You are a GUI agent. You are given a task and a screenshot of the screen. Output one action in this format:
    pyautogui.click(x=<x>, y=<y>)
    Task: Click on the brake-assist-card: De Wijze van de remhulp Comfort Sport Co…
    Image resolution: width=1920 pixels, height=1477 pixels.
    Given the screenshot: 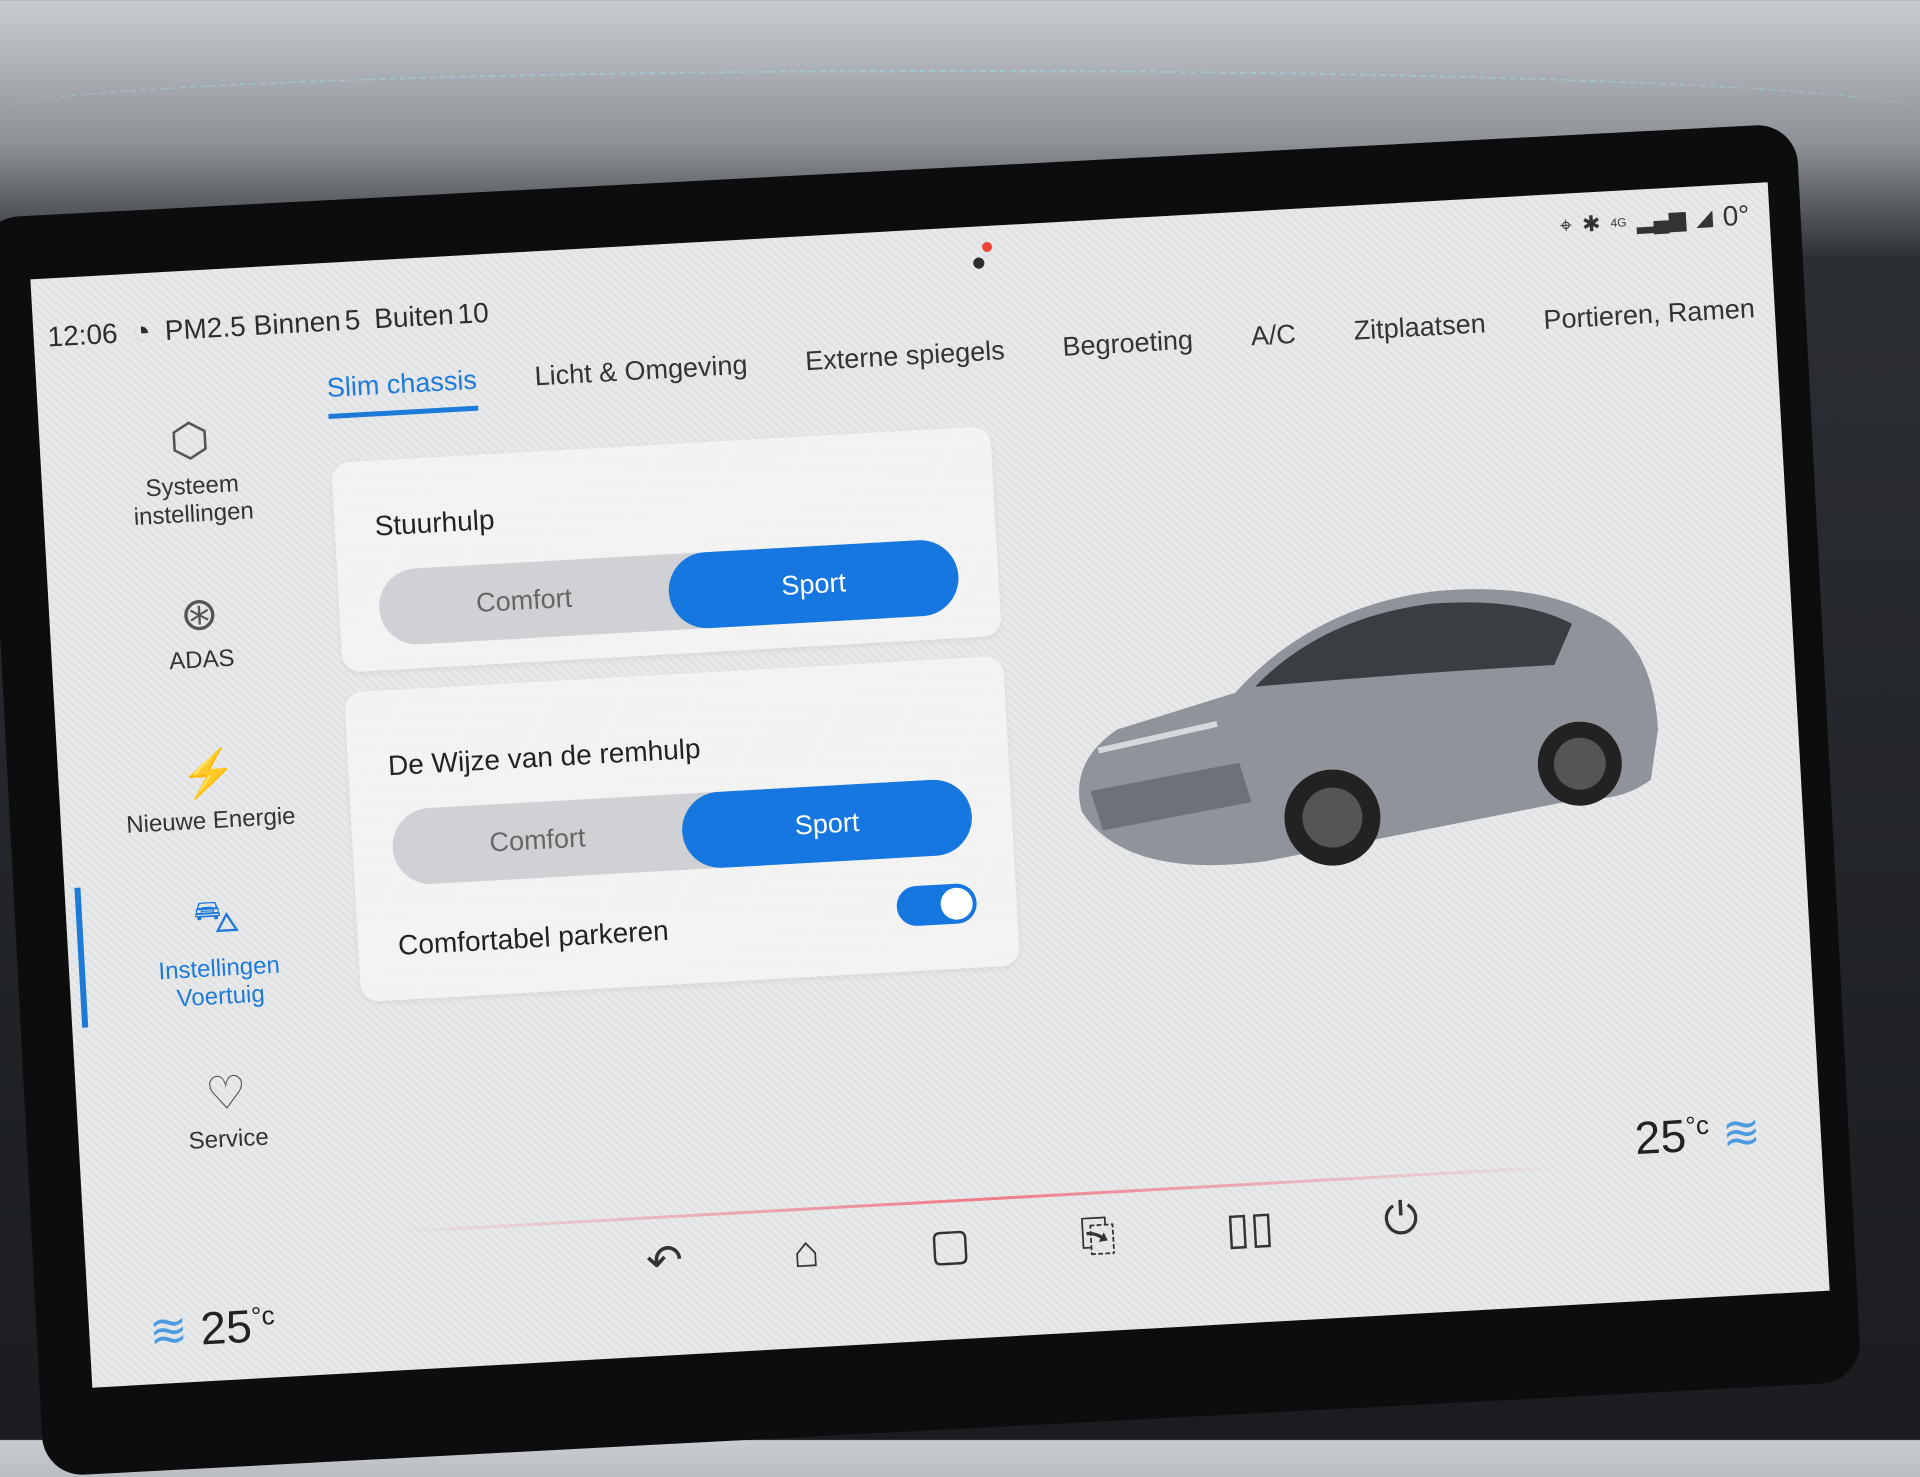 What is the action you would take?
    pyautogui.click(x=682, y=829)
    